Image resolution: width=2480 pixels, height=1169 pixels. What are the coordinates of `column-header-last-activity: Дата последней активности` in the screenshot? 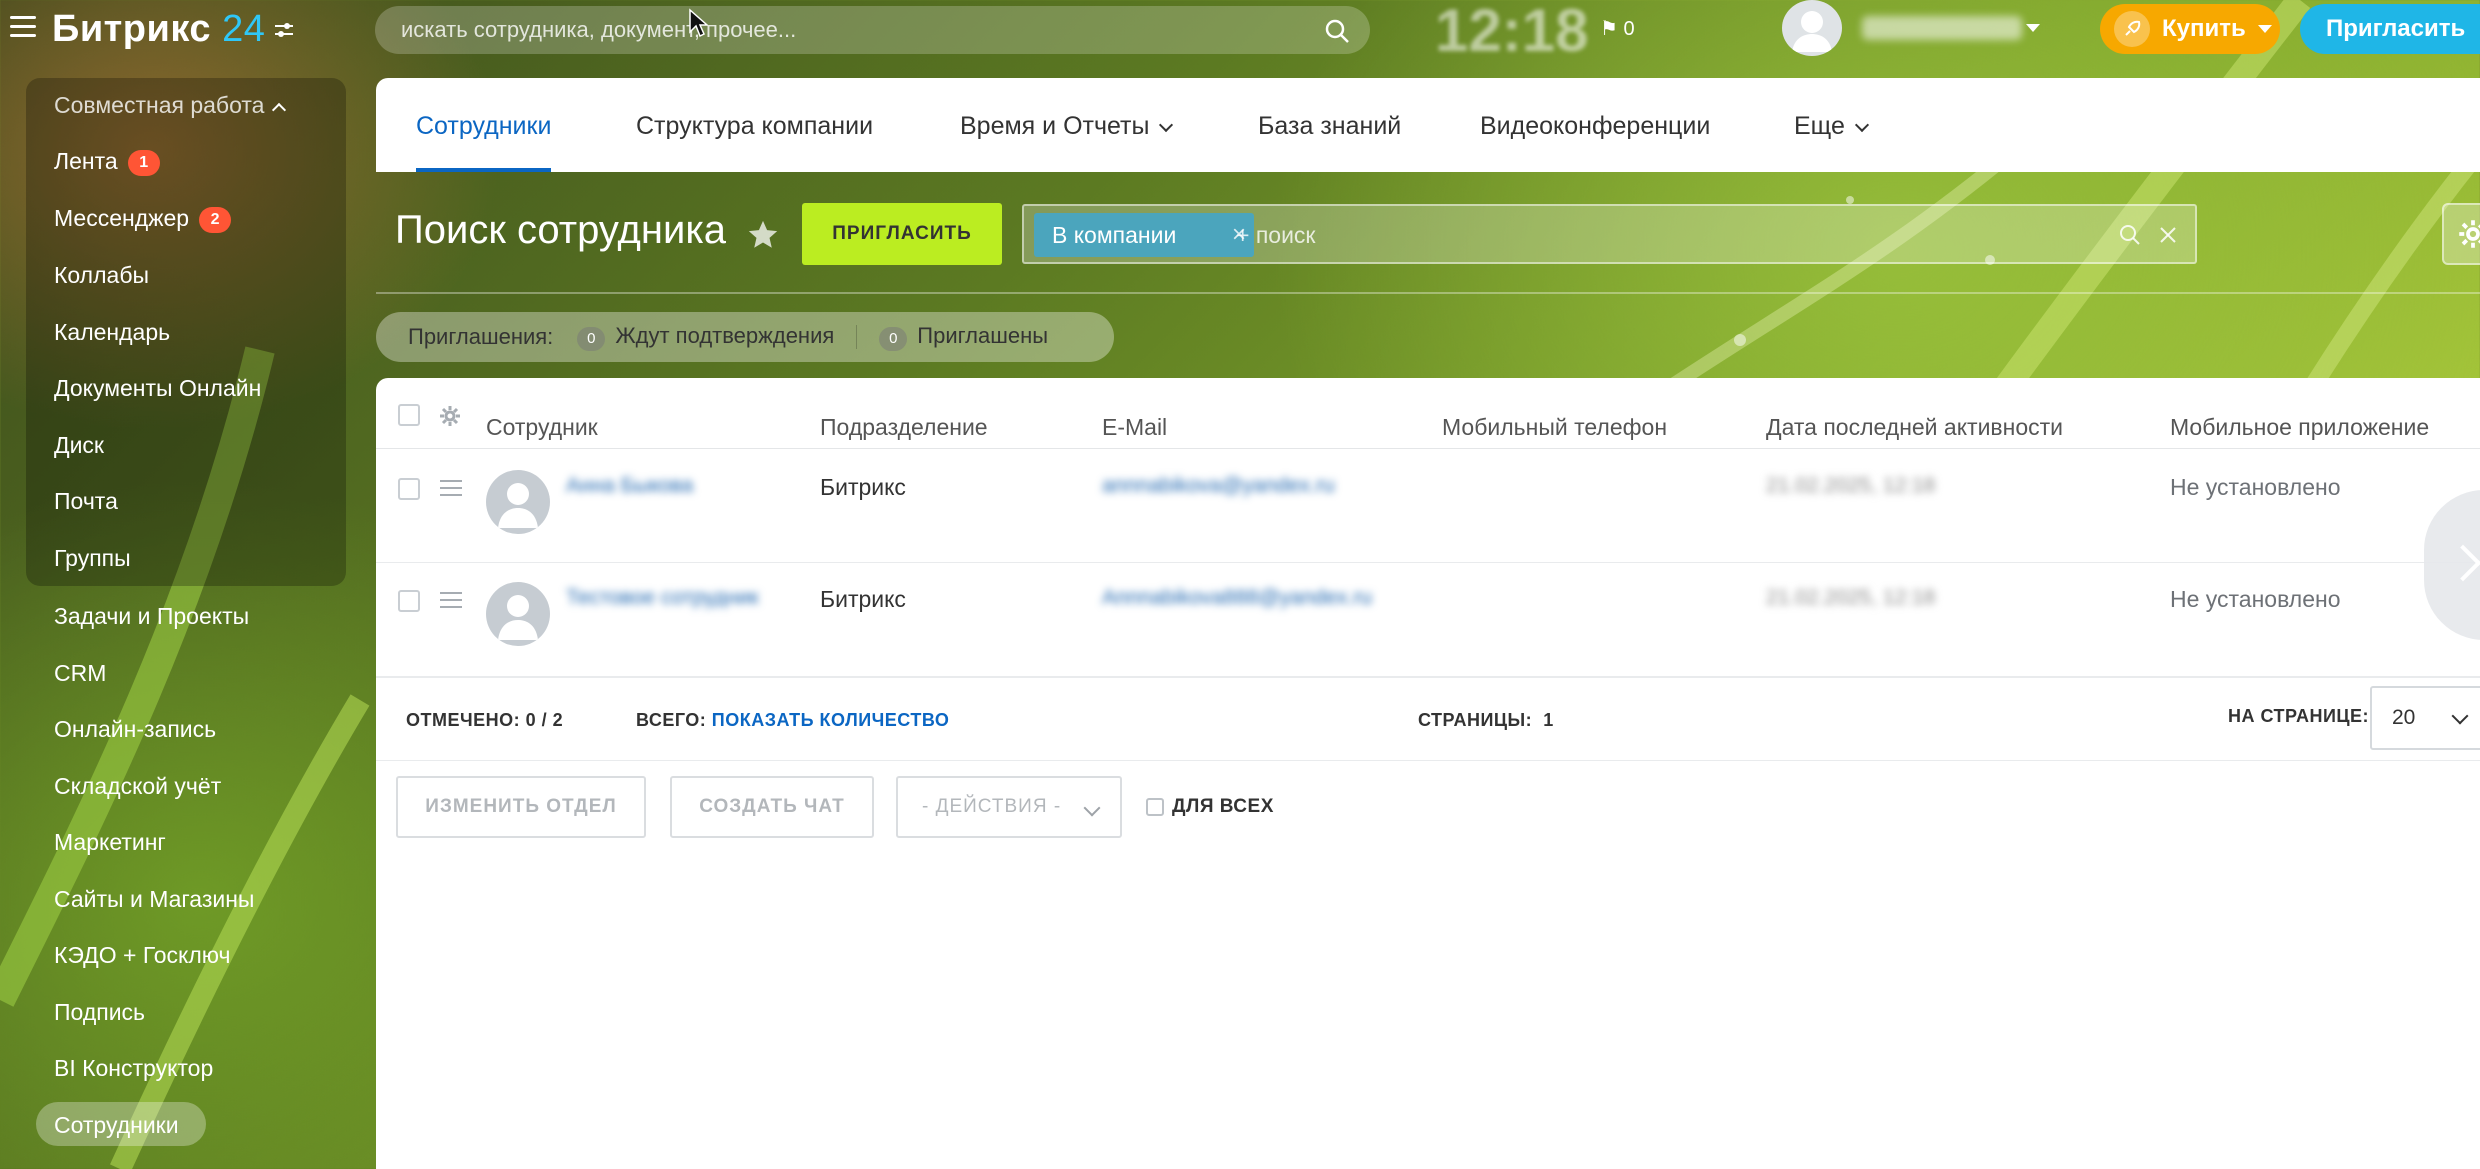 It's located at (1914, 427).